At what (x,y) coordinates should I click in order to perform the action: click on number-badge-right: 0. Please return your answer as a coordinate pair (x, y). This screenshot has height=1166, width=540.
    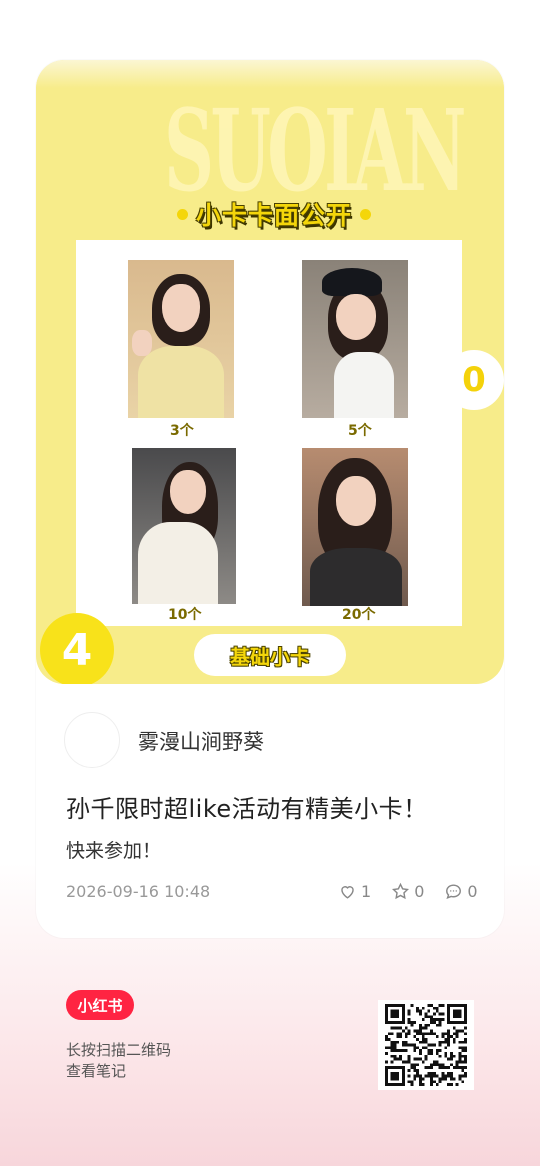
    Looking at the image, I should click on (474, 380).